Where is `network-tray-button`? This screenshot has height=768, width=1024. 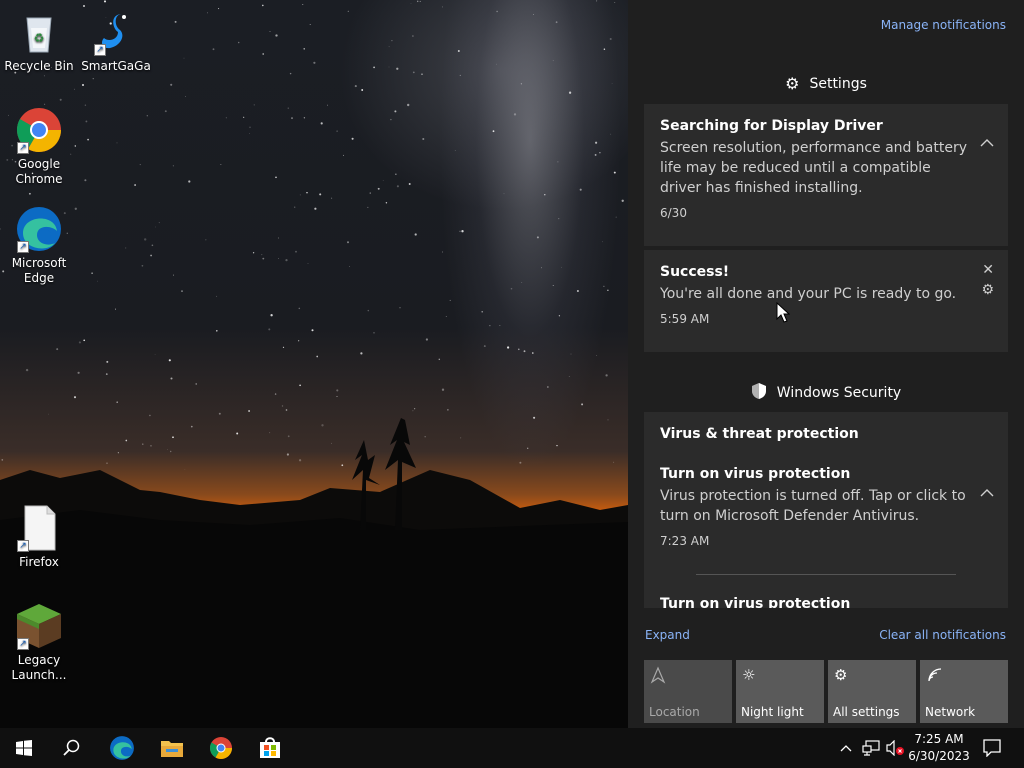
network-tray-button is located at coordinates (871, 748).